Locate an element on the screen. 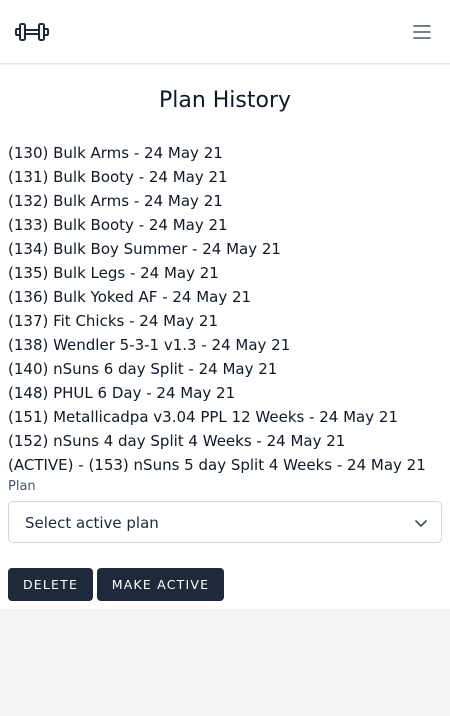 Image resolution: width=450 pixels, height=716 pixels. hamburger-menu-icon is located at coordinates (422, 32).